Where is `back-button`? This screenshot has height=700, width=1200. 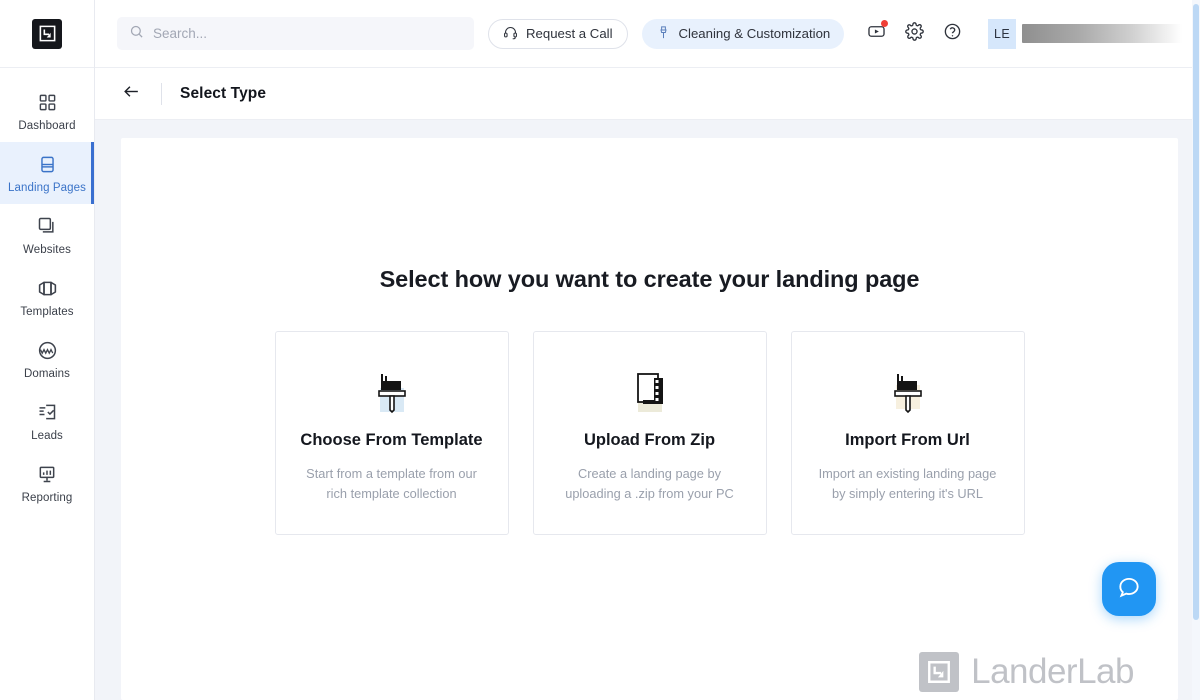 back-button is located at coordinates (131, 94).